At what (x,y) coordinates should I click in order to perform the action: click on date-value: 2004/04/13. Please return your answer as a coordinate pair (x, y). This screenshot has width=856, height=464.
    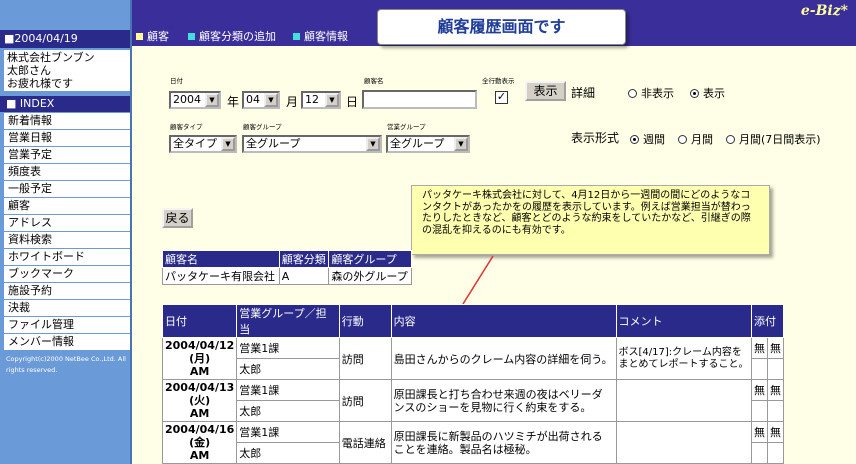
    Looking at the image, I should click on (200, 387).